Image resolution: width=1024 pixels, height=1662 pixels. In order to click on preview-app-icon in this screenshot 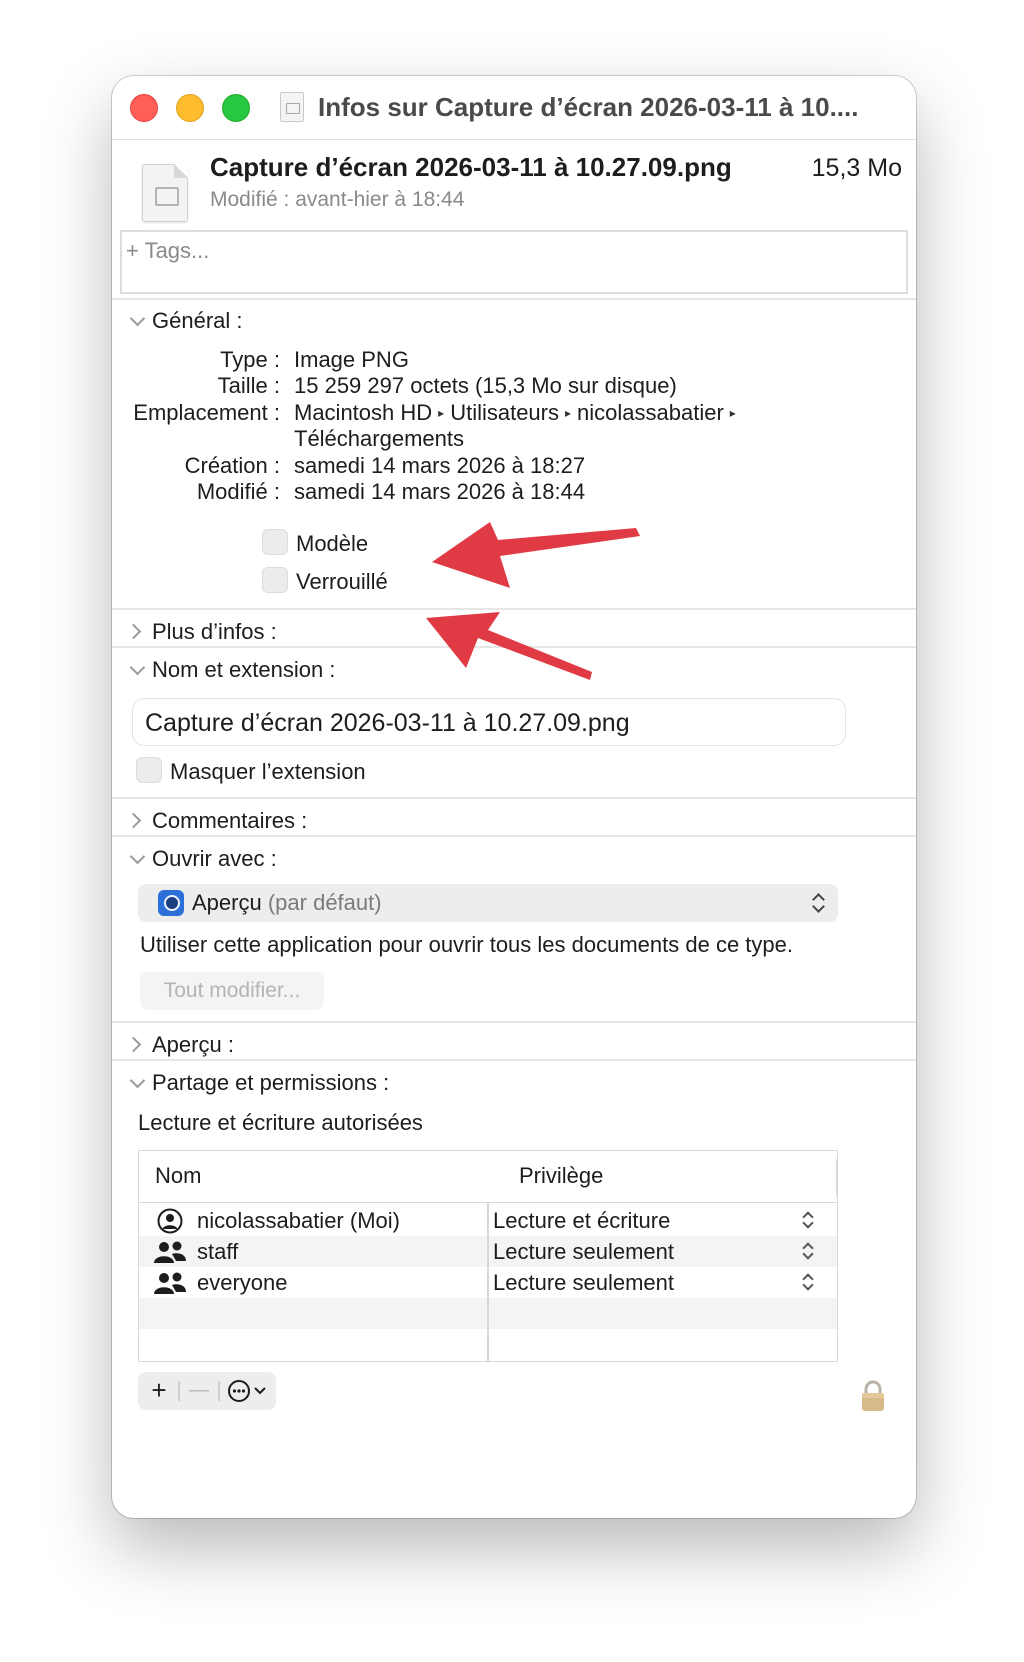, I will do `click(171, 903)`.